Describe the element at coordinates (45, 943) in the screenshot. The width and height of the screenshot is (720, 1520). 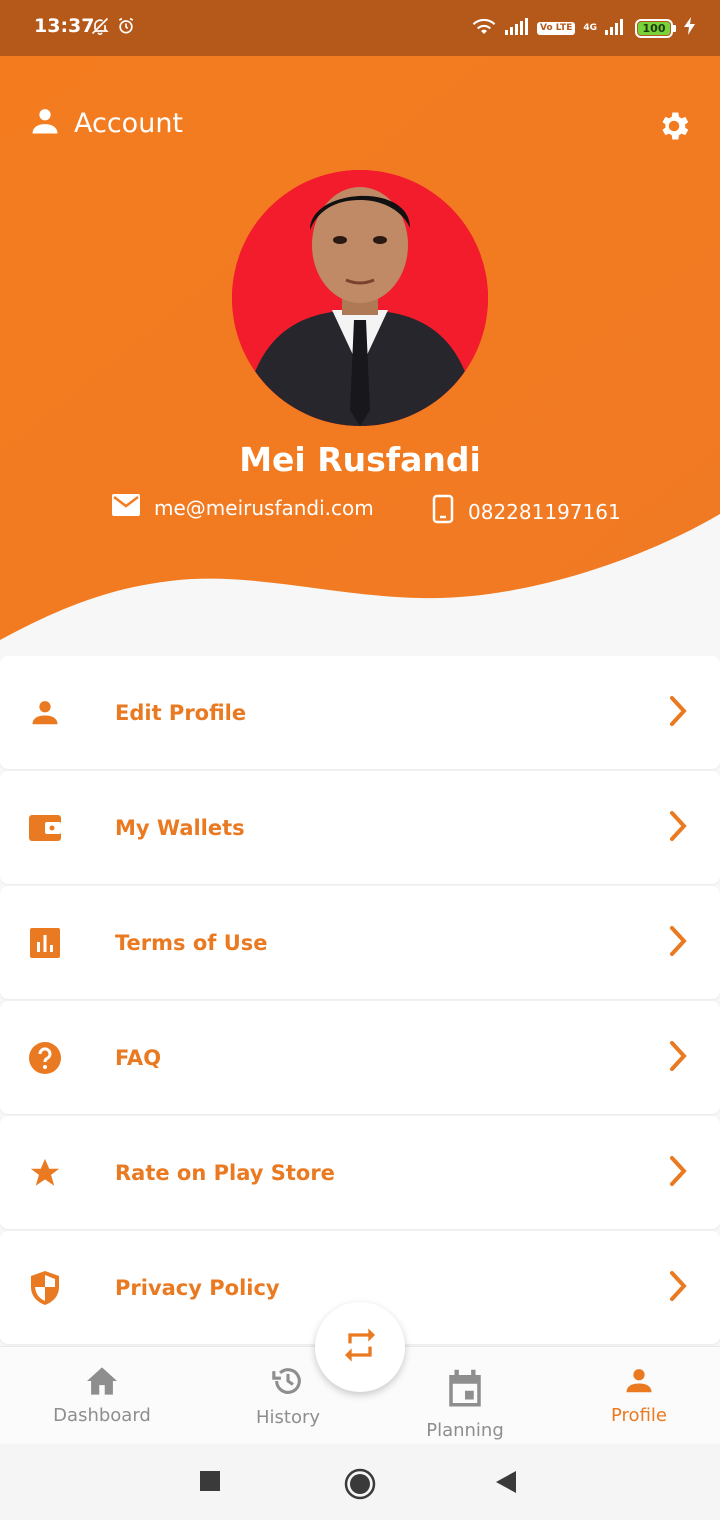
I see `bar-chart-icon` at that location.